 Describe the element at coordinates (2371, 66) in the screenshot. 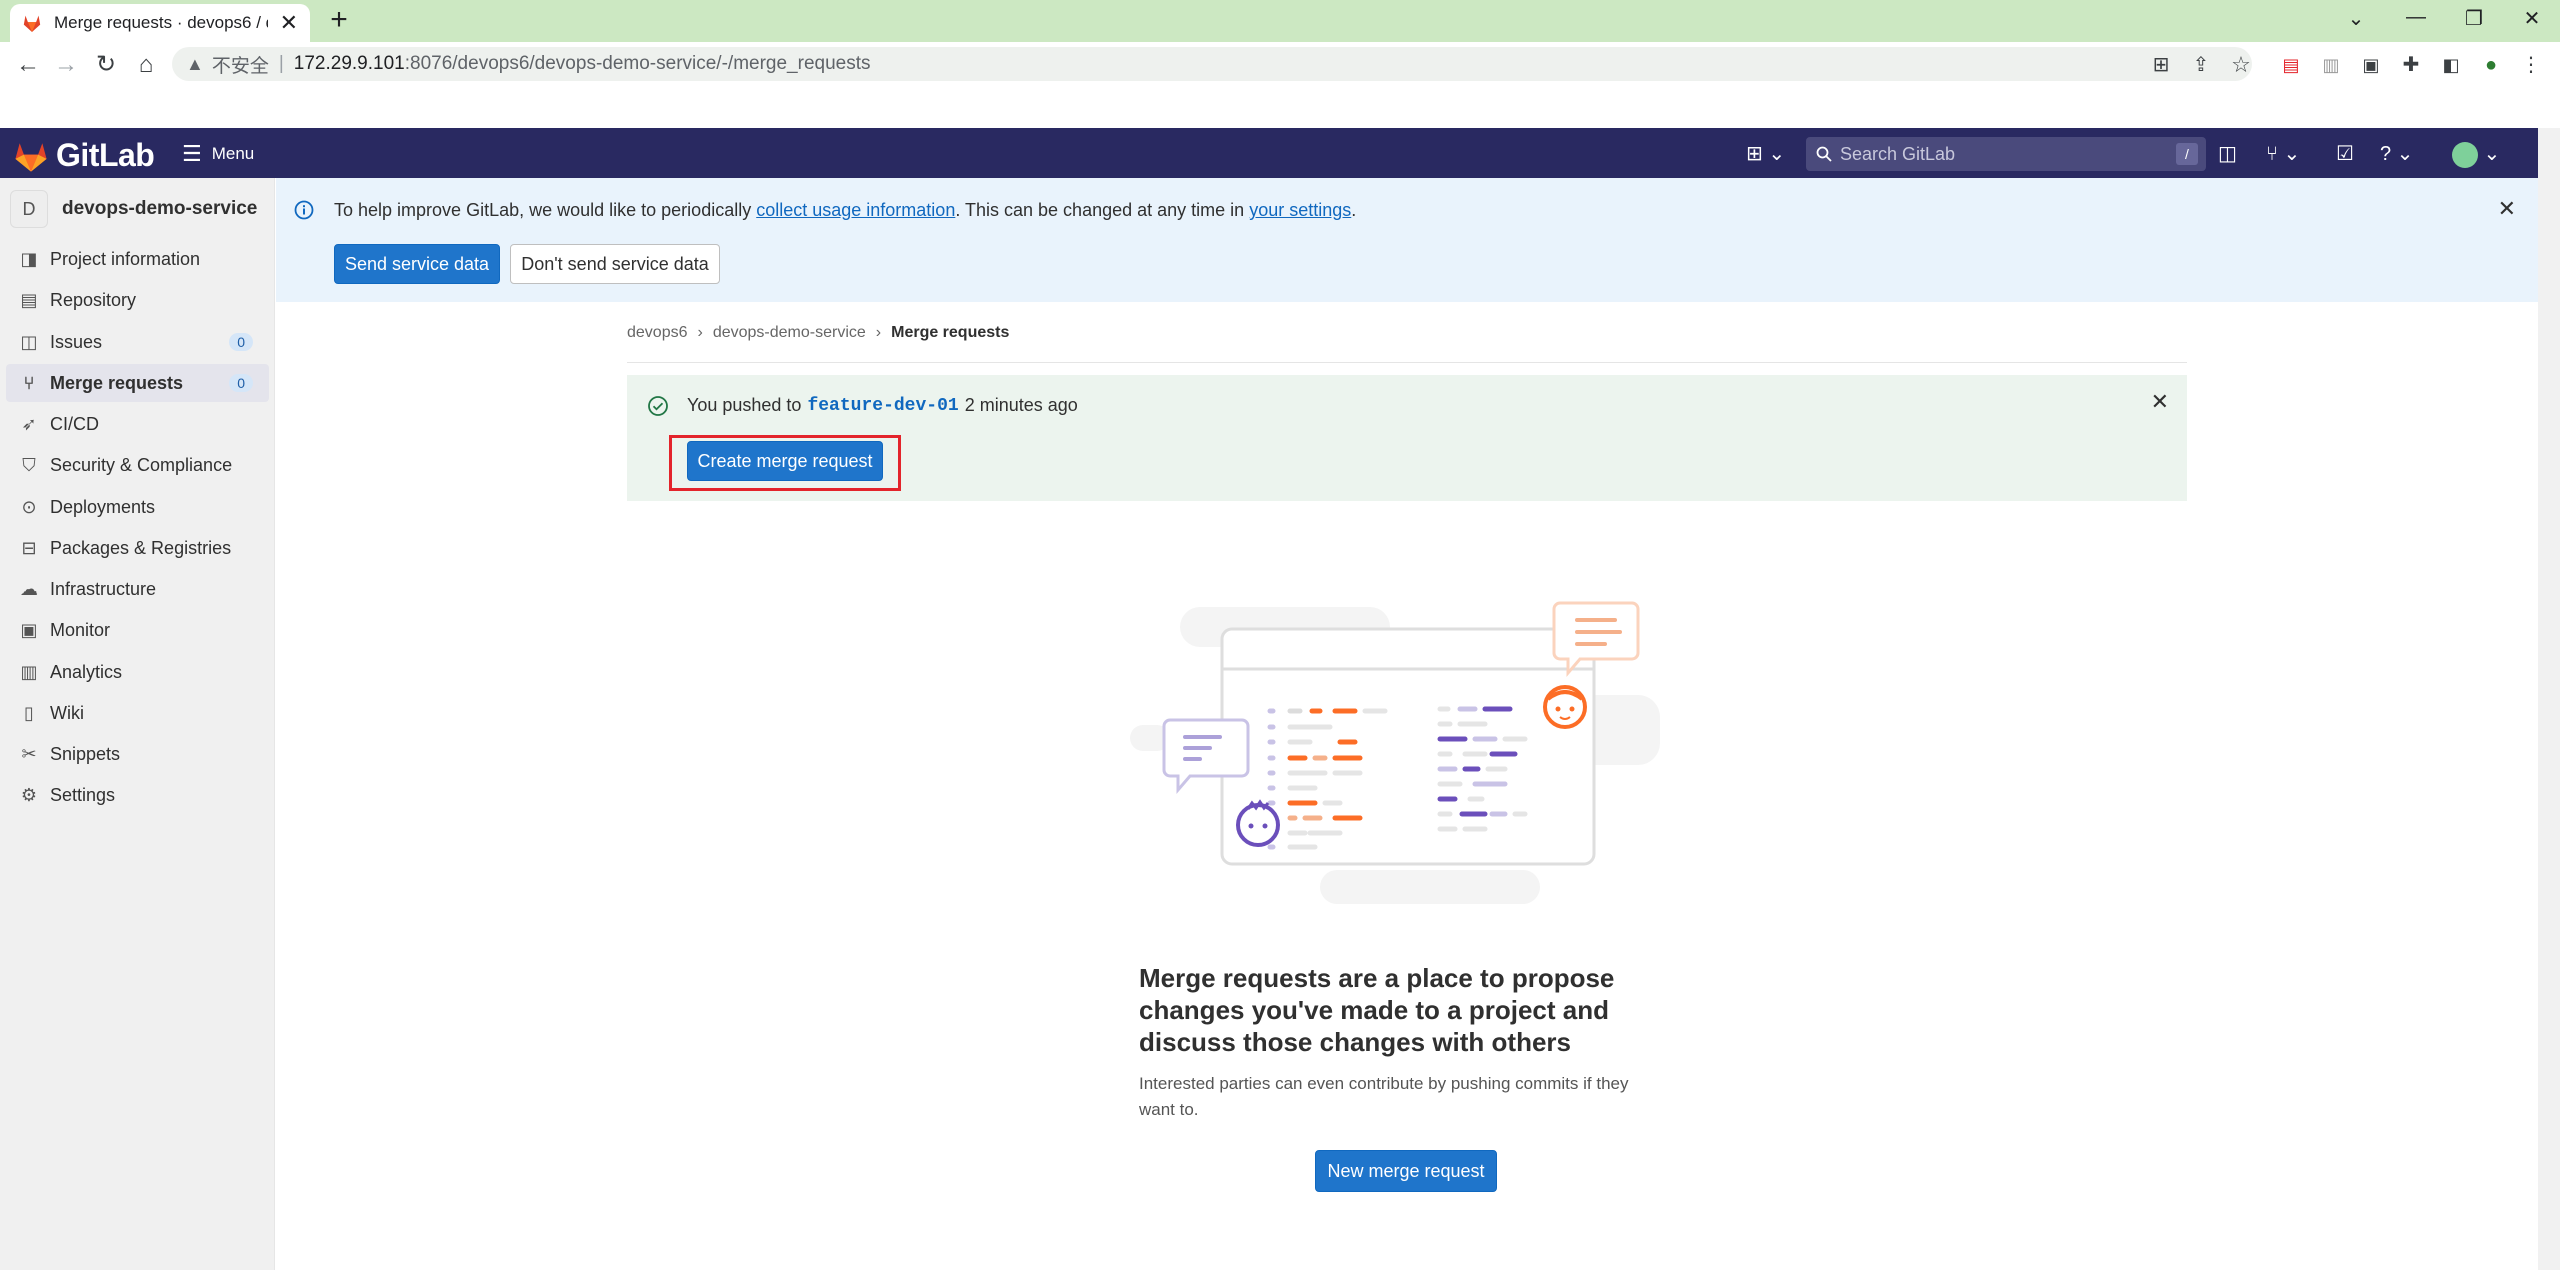

I see `extension-badge-icon: ▣` at that location.